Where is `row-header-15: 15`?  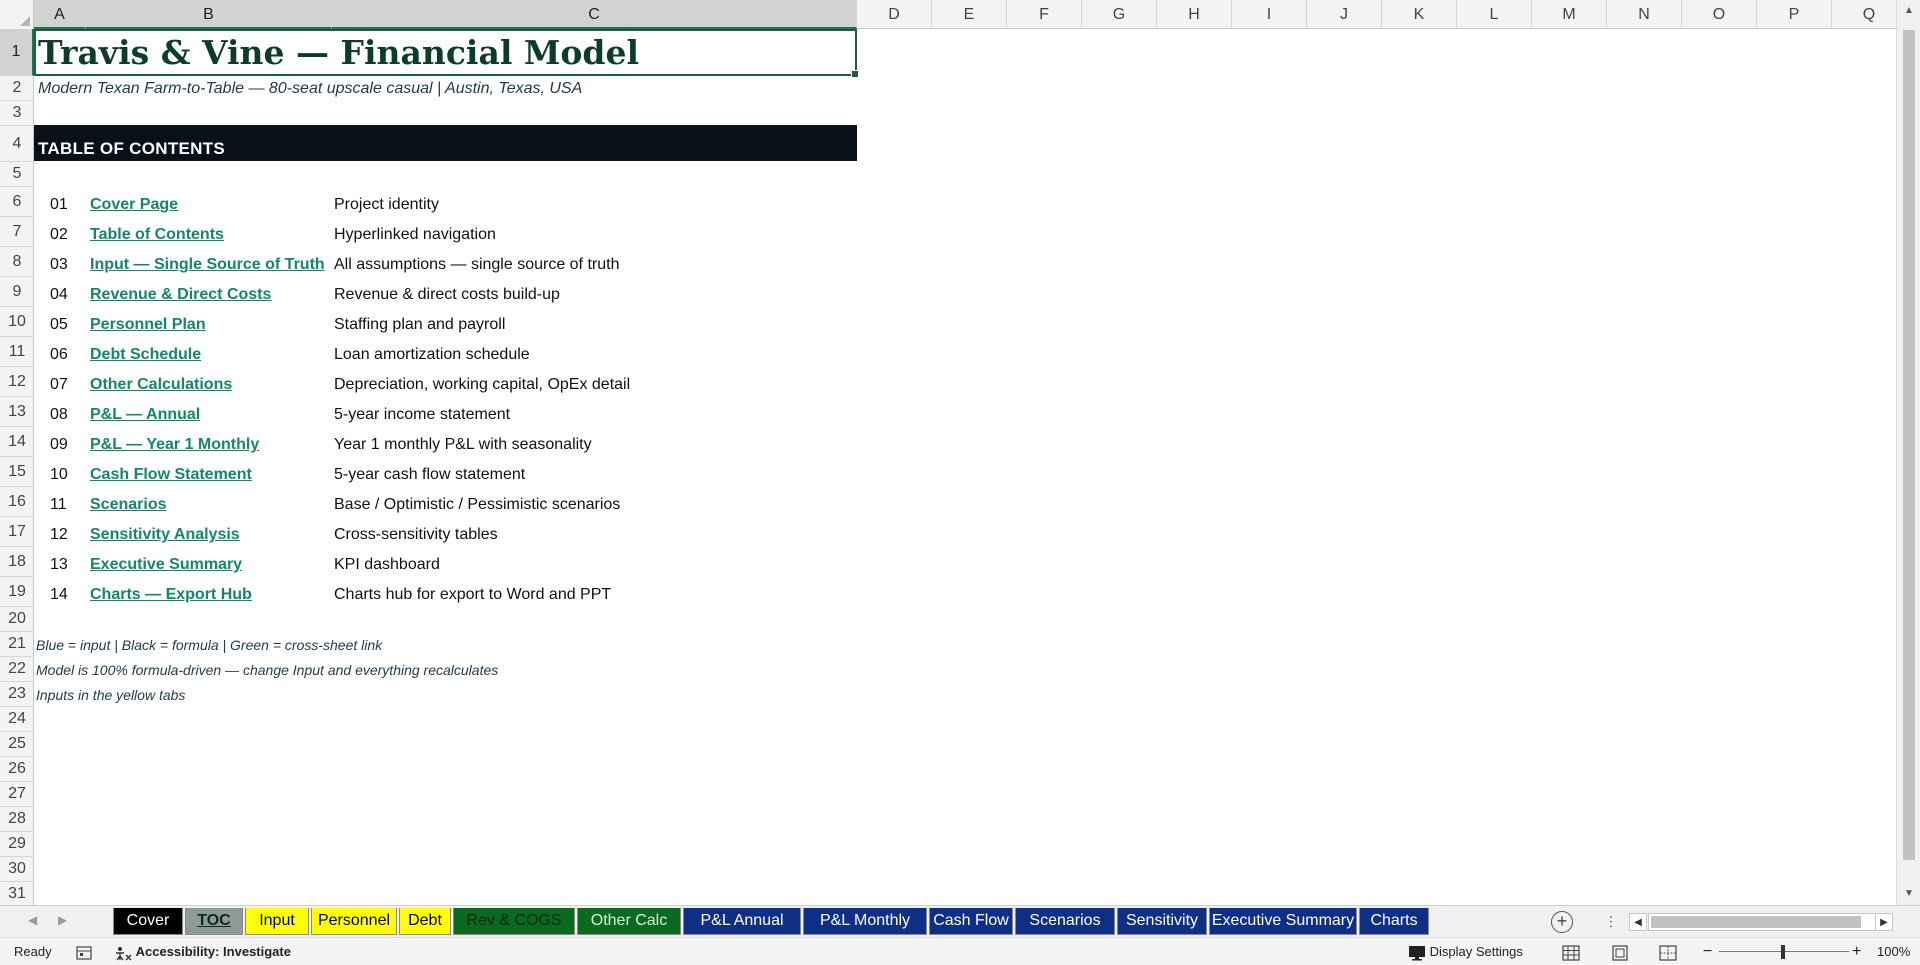
row-header-15: 15 is located at coordinates (17, 472).